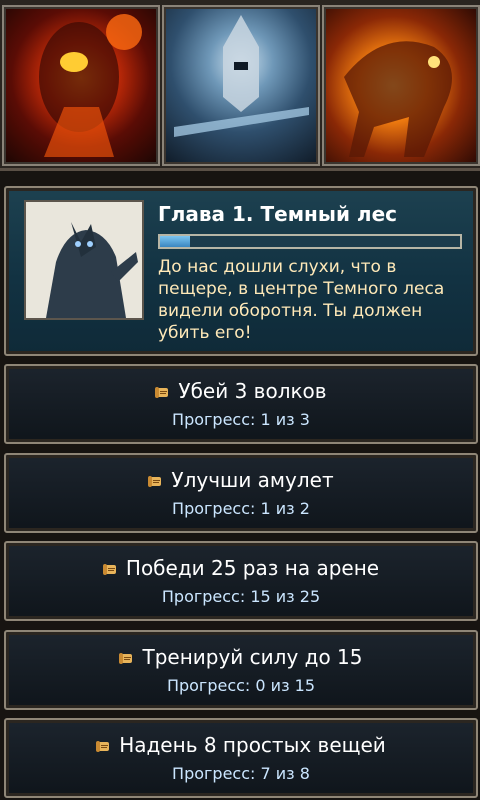  I want to click on quest-progress: Прогресс: 15 из 25, so click(241, 596).